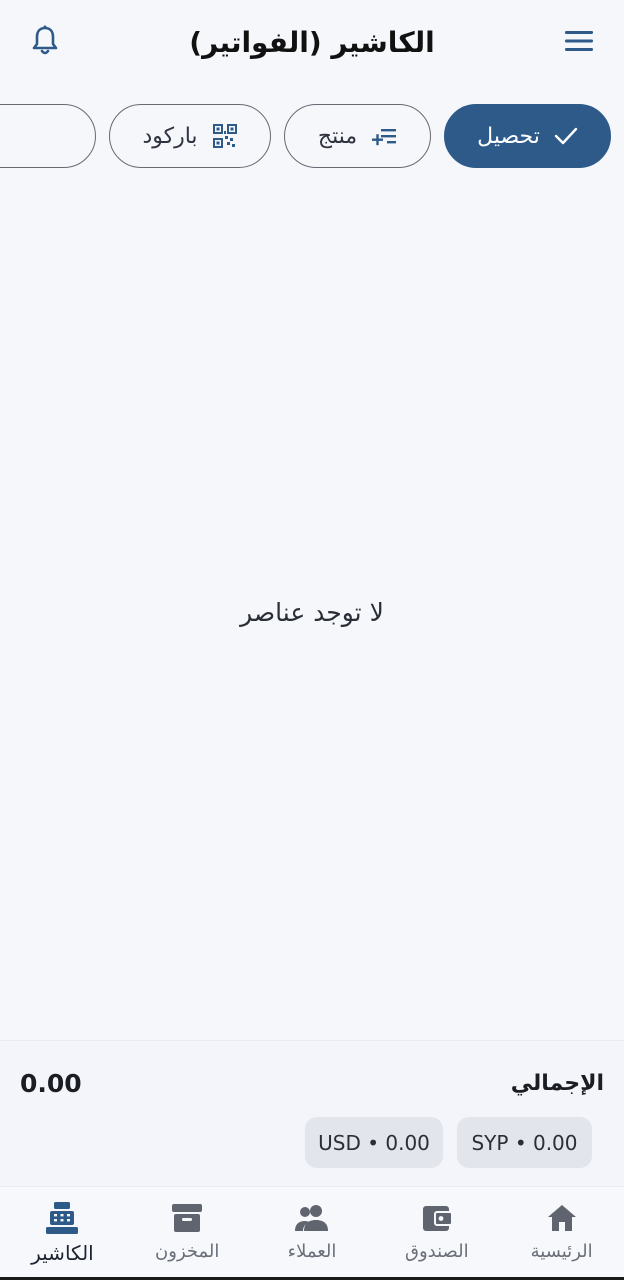 This screenshot has height=1280, width=624. Describe the element at coordinates (170, 136) in the screenshot. I see `chip-label: باركود` at that location.